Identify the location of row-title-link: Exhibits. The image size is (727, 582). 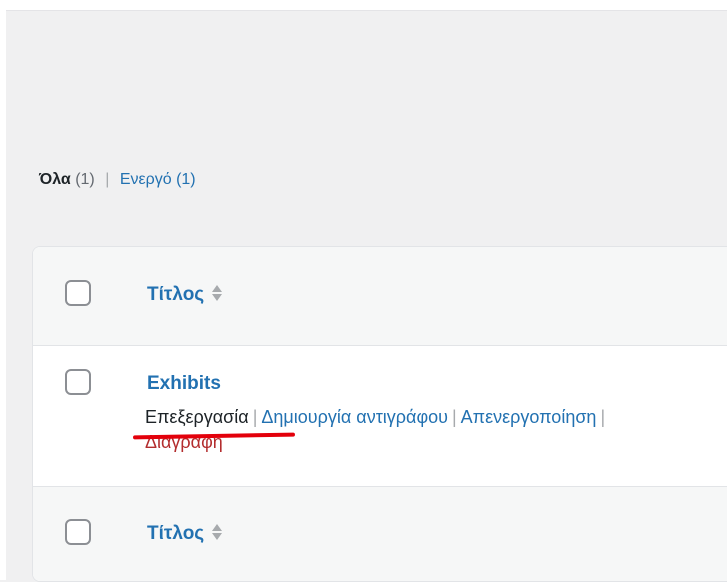
(184, 384).